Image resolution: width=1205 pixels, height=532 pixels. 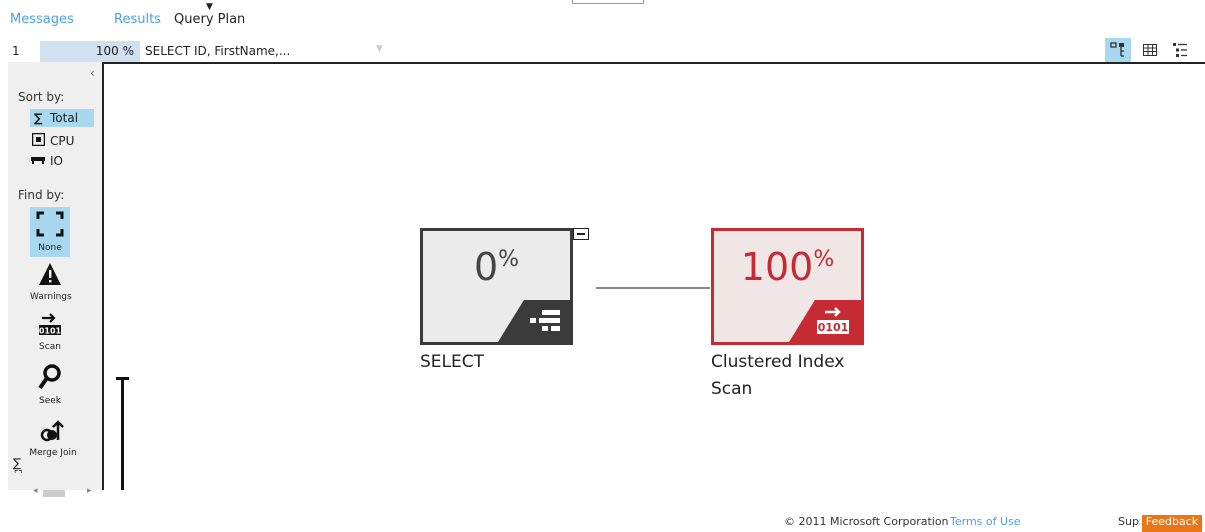 I want to click on sort-by-label: Sort by:, so click(x=41, y=97).